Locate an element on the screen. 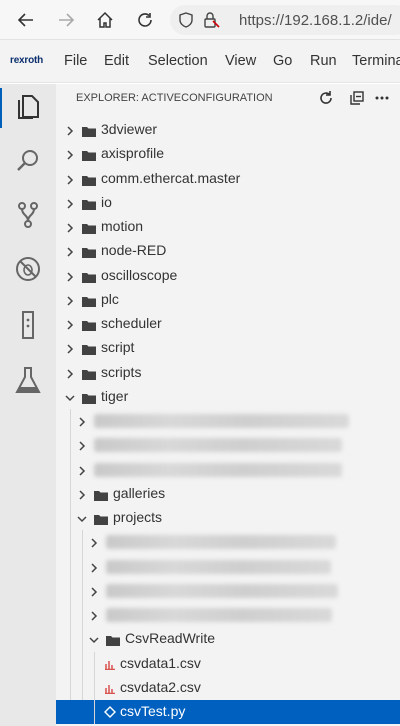 The image size is (400, 726). explorer-title: EXPLORER: ACTIVECONFIGURATION is located at coordinates (174, 98).